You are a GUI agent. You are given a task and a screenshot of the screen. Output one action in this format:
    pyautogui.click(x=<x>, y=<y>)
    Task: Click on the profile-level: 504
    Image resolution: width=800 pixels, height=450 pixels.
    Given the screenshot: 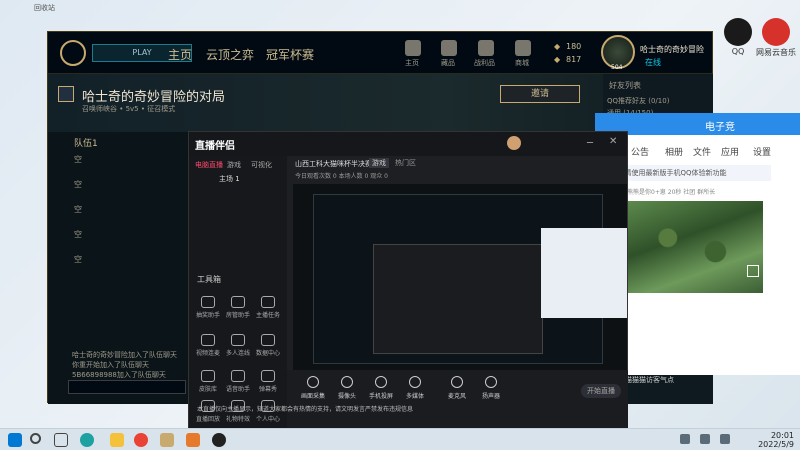 What is the action you would take?
    pyautogui.click(x=617, y=67)
    